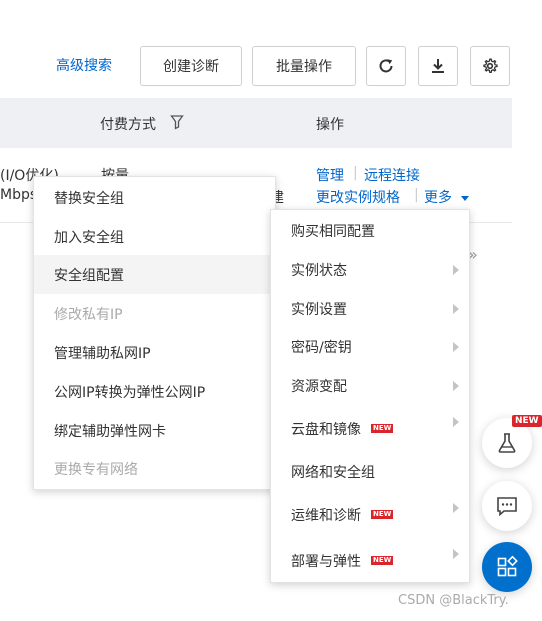 The height and width of the screenshot is (621, 542). What do you see at coordinates (304, 66) in the screenshot?
I see `batch-operations-button: 批量操作` at bounding box center [304, 66].